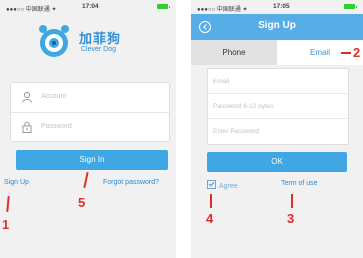 This screenshot has width=363, height=258. Describe the element at coordinates (291, 218) in the screenshot. I see `annotation-3: 3` at that location.